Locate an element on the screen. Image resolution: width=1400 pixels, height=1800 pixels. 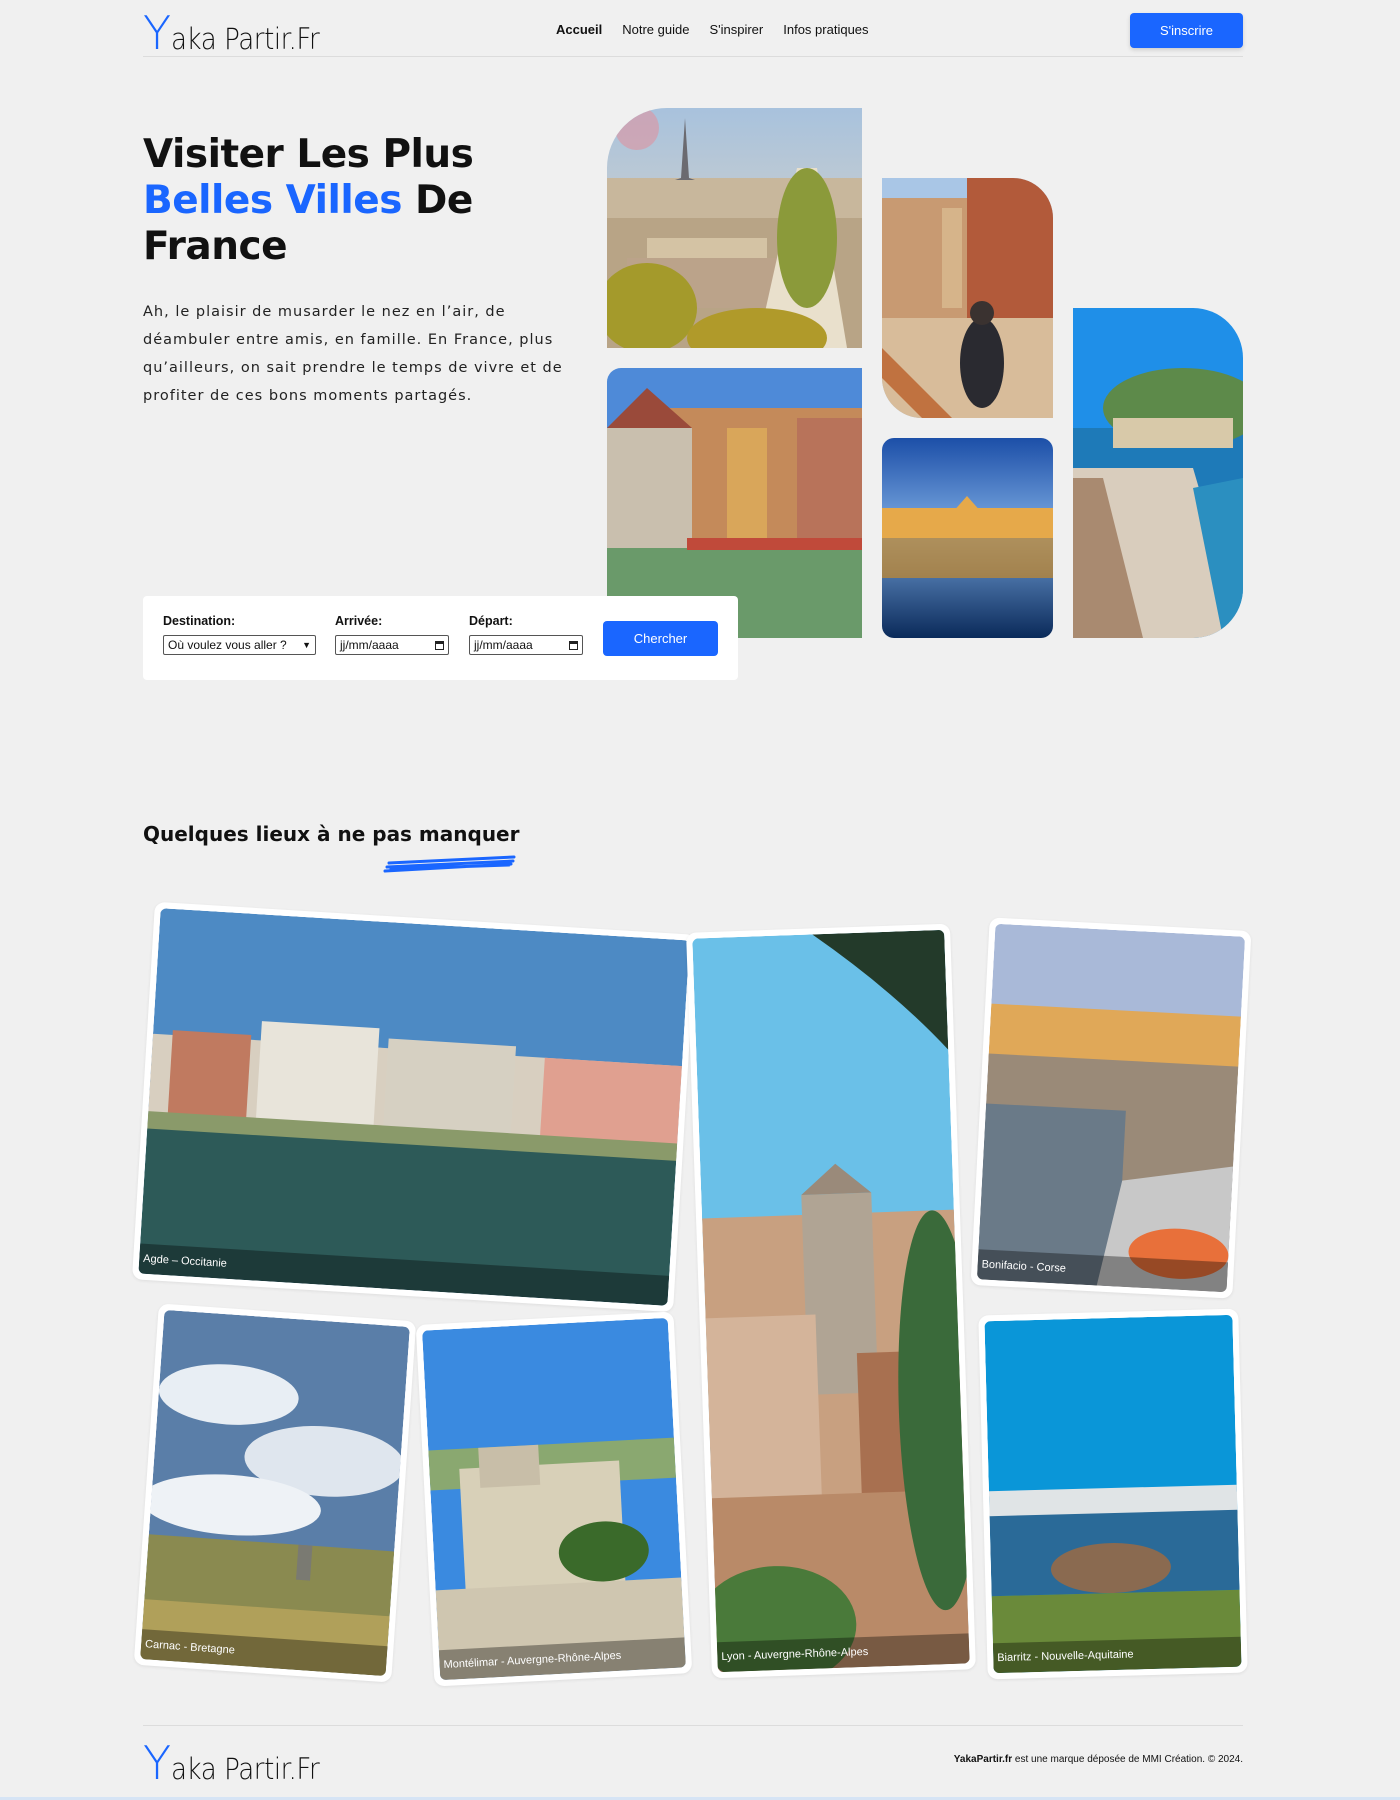
destination-label: Destination: is located at coordinates (199, 621).